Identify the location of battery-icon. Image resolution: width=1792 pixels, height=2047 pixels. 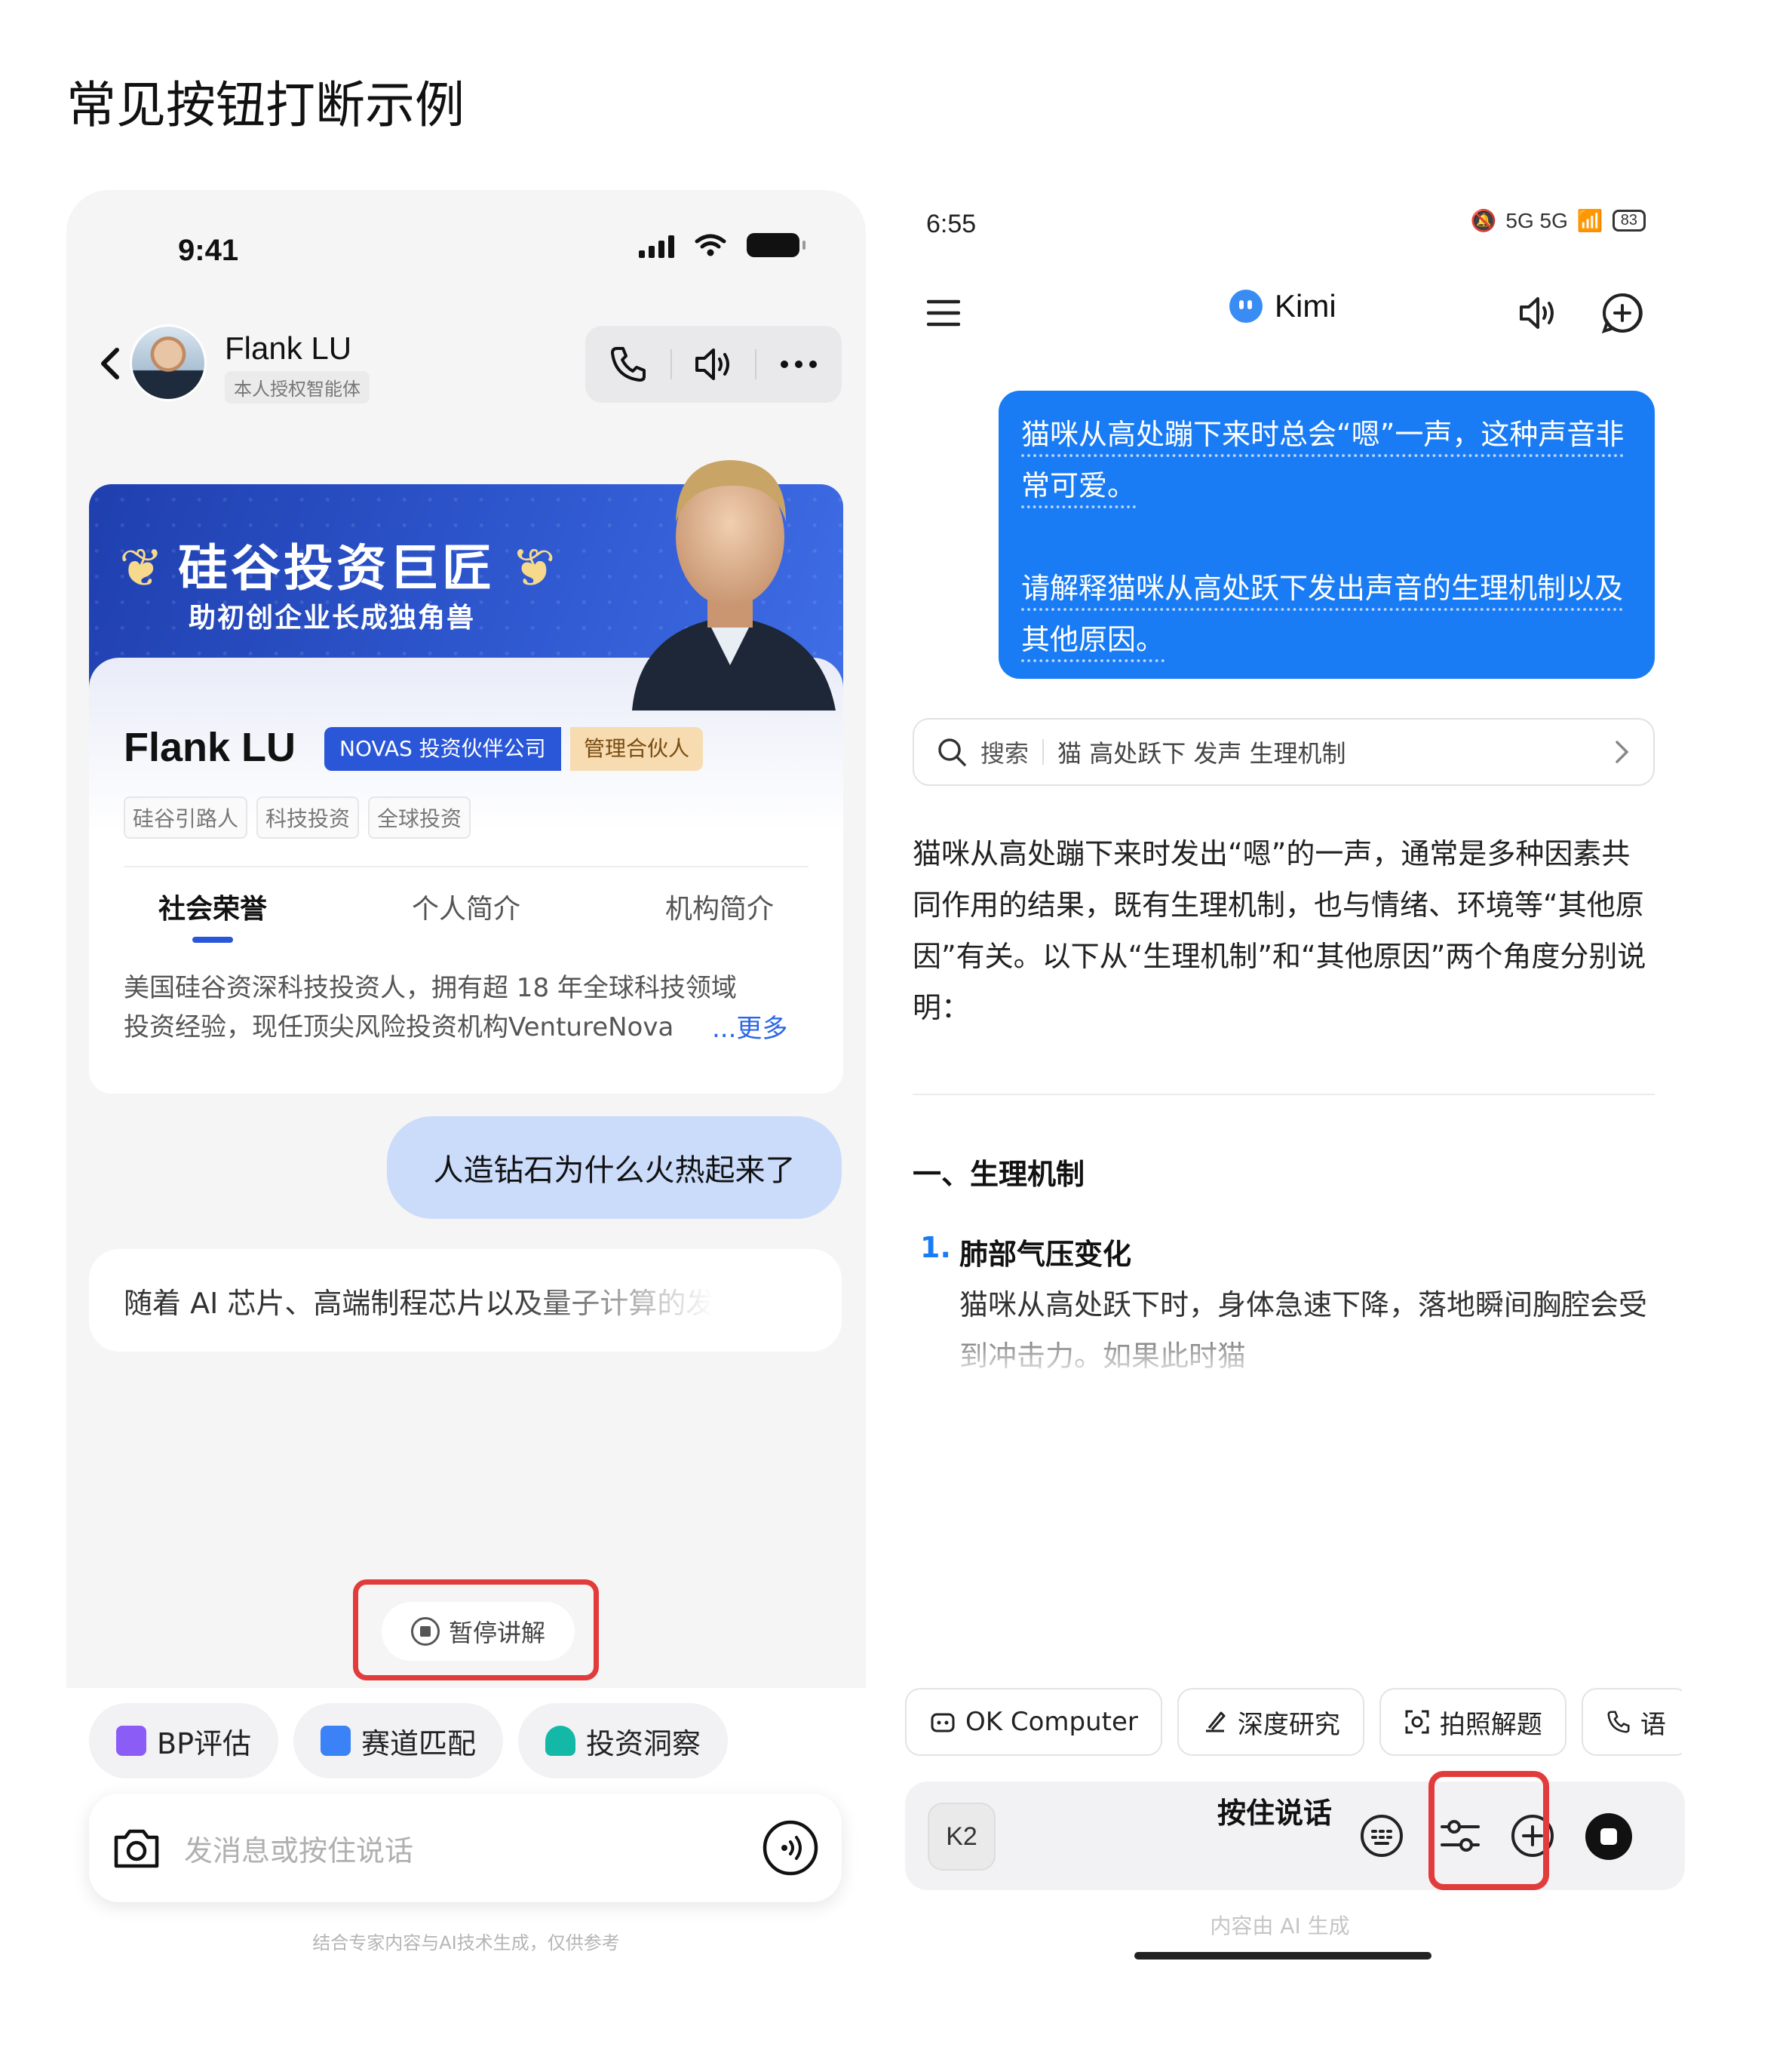
(776, 245).